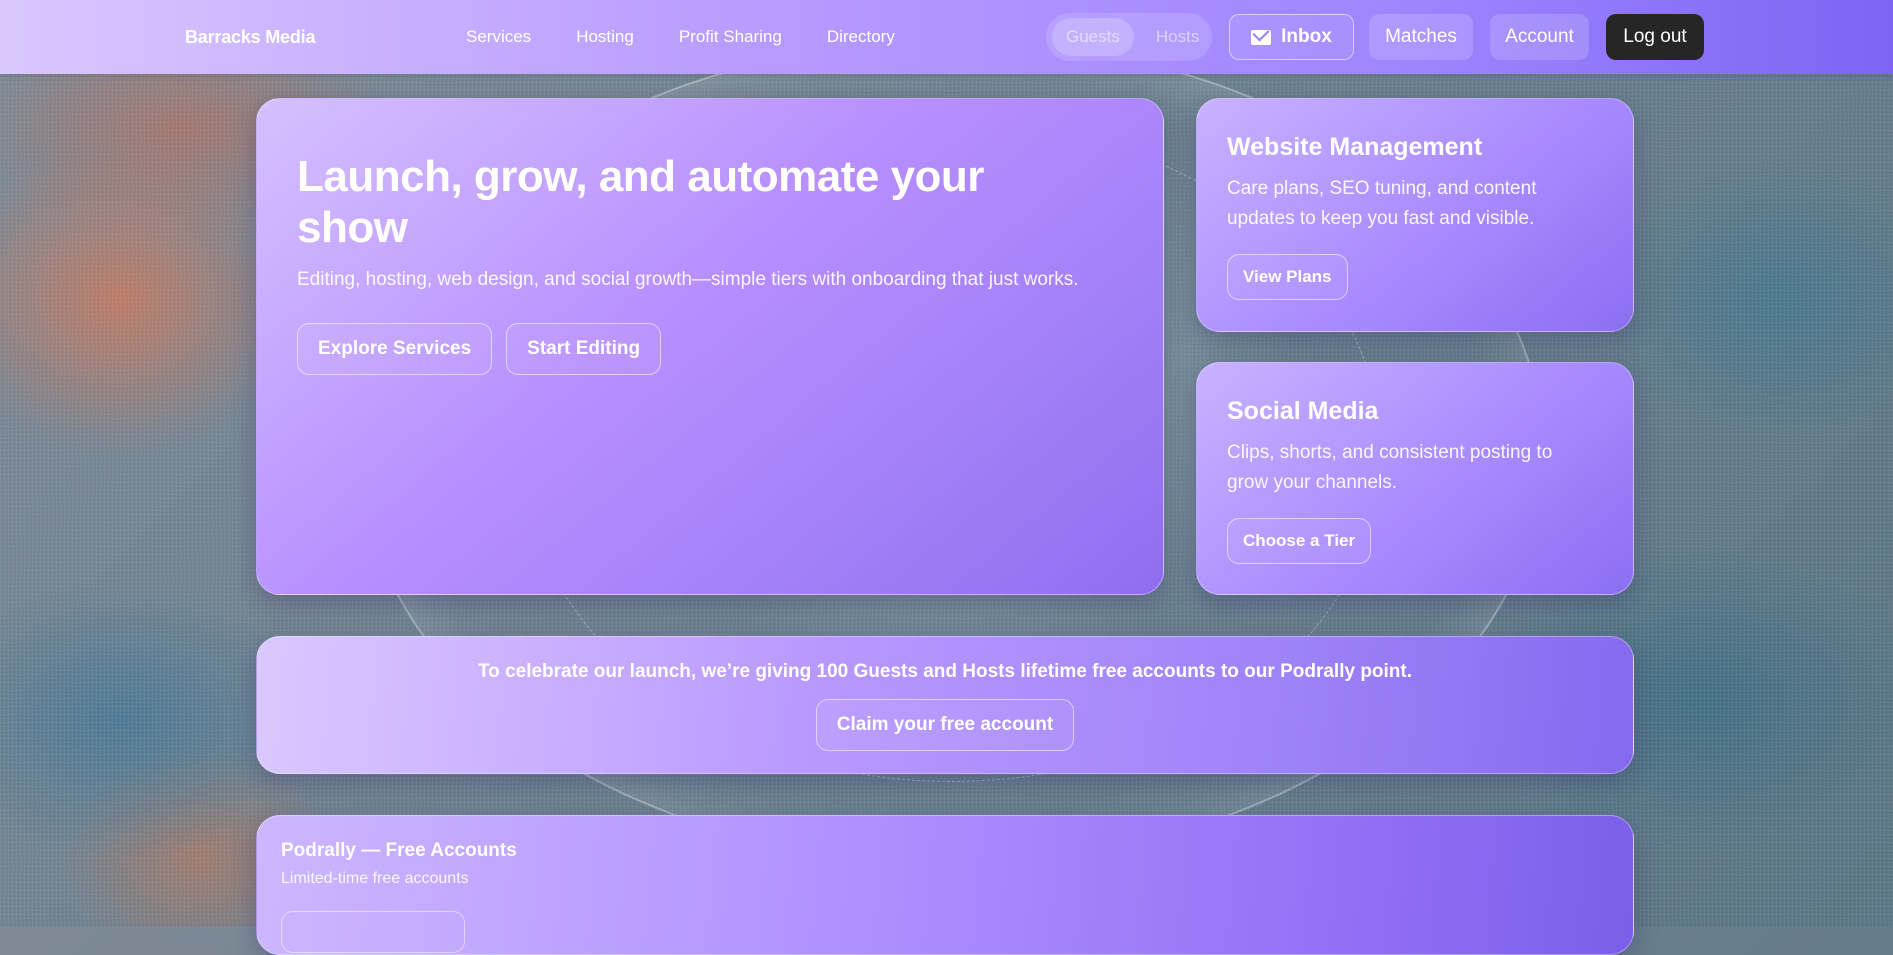 The height and width of the screenshot is (955, 1893). I want to click on start-editing-button: Start Editing, so click(584, 349).